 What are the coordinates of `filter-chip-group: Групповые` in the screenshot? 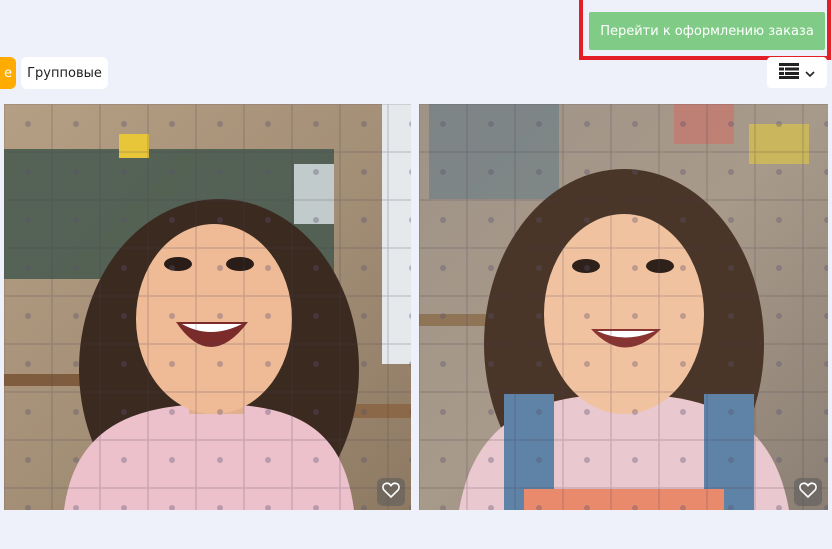 It's located at (64, 73).